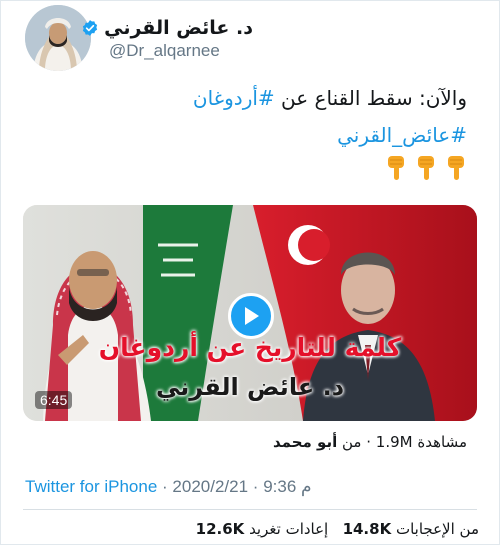 The height and width of the screenshot is (545, 500). What do you see at coordinates (252, 316) in the screenshot?
I see `play-icon` at bounding box center [252, 316].